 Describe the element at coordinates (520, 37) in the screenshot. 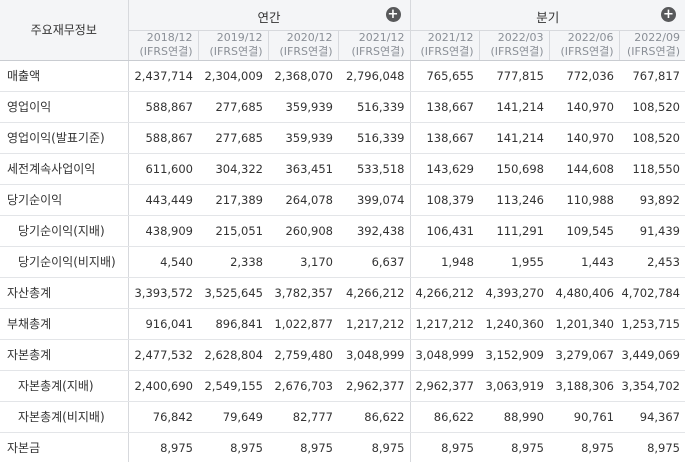

I see `period-date: 2022/03` at that location.